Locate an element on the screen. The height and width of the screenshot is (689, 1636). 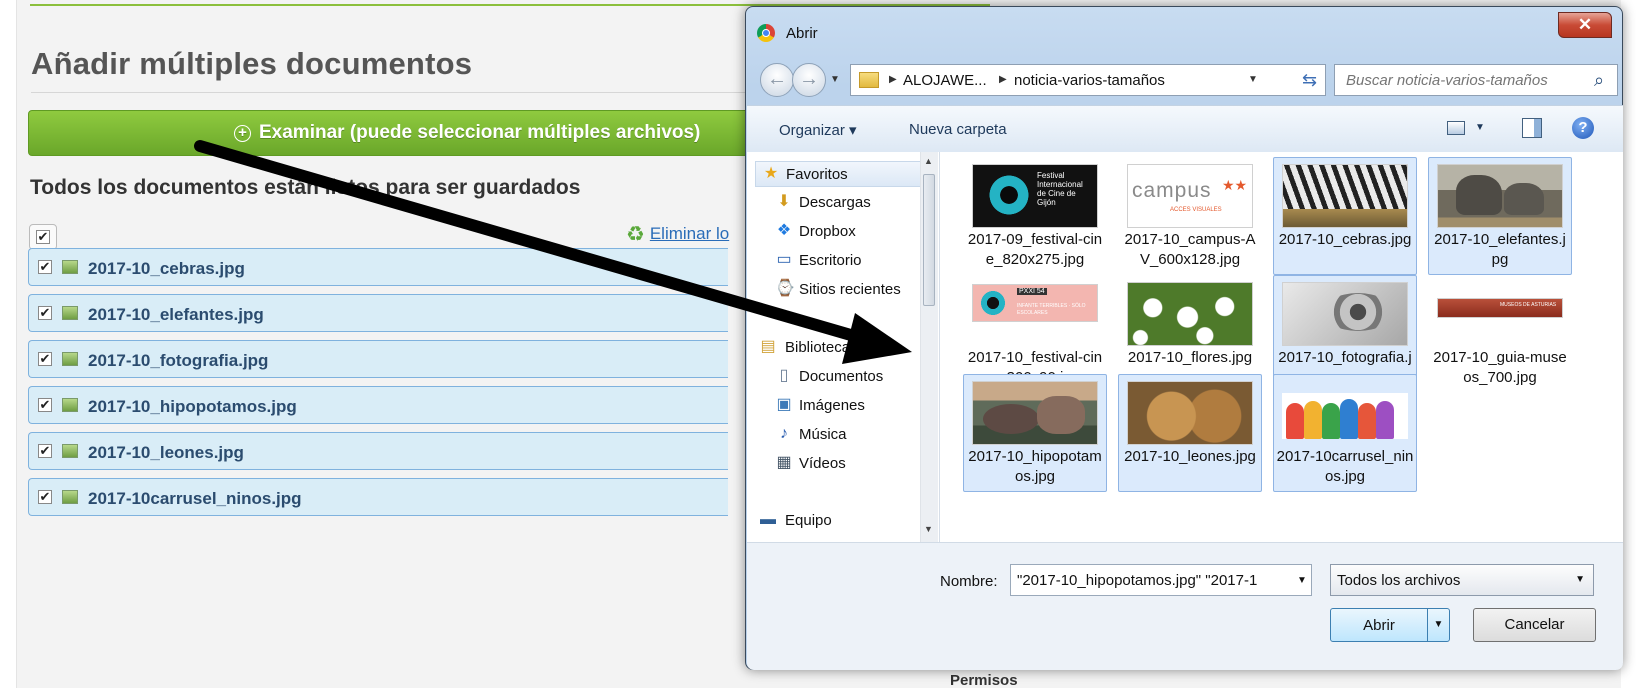
file-tile: 2017-10_hipopotamos.jpg is located at coordinates (1035, 433).